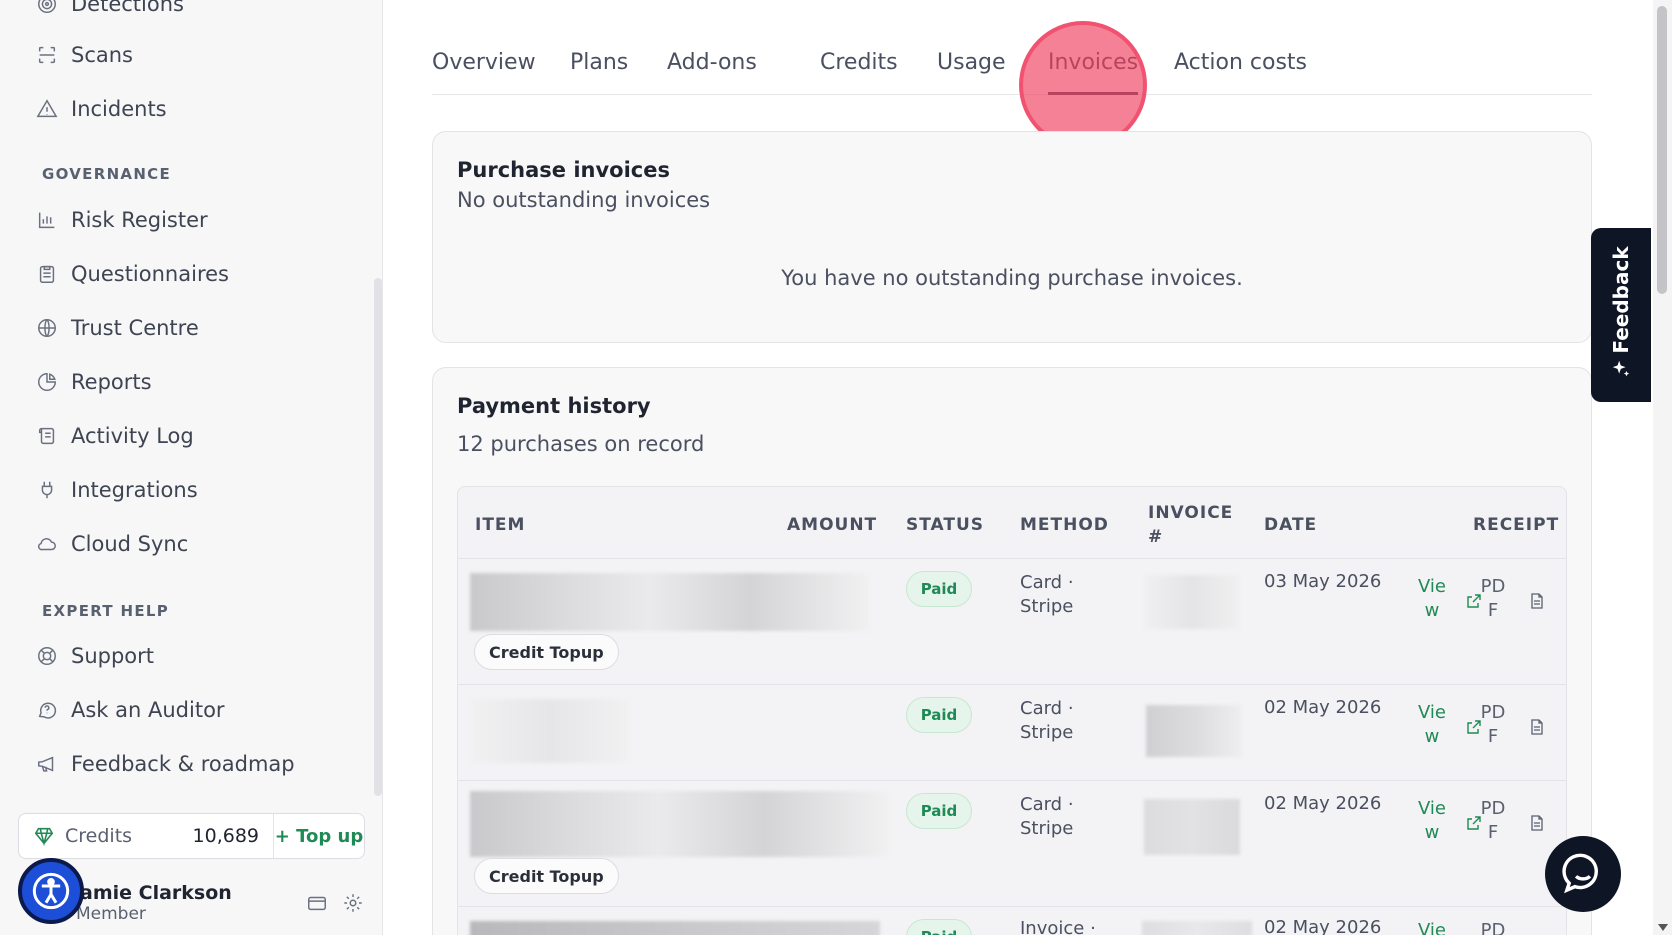  I want to click on sidebar-item-detections: Detections, so click(109, 11).